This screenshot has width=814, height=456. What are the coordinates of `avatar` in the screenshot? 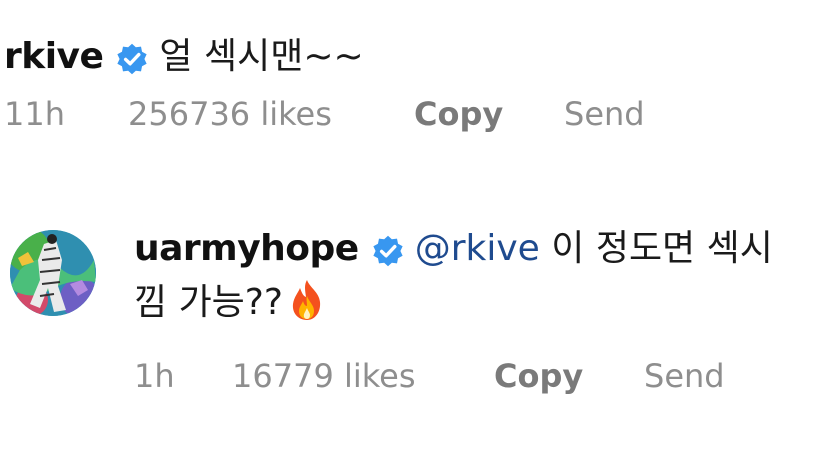 It's located at (53, 273).